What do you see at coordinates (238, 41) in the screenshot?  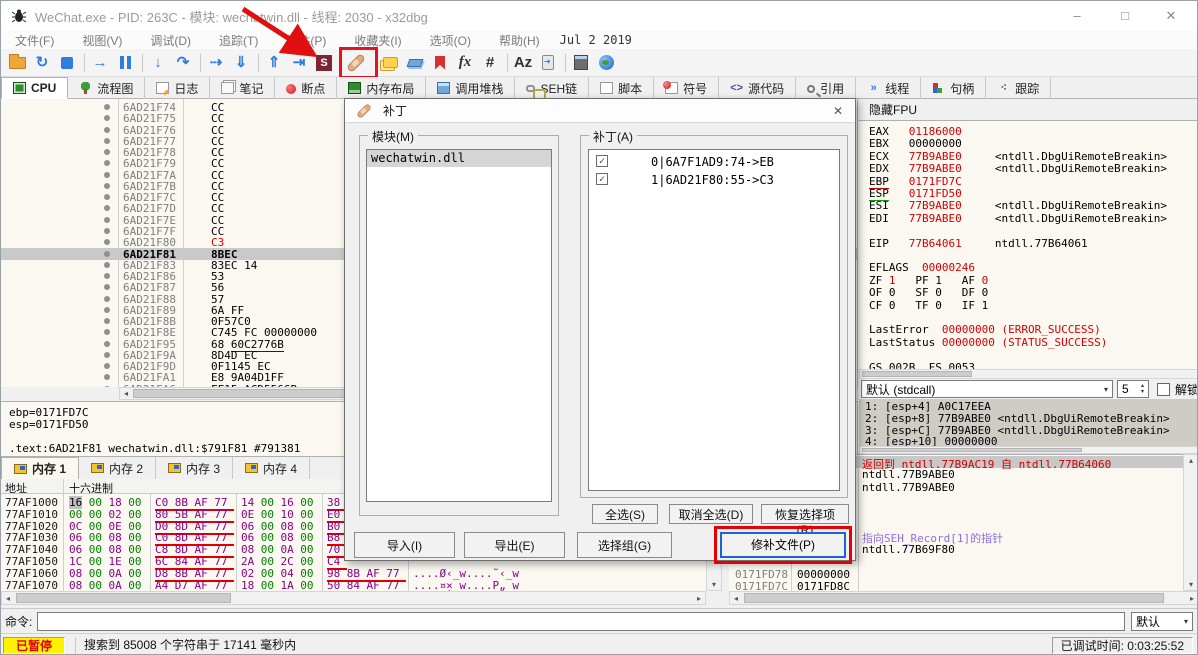 I see `menu-item-t: 追踪(T)` at bounding box center [238, 41].